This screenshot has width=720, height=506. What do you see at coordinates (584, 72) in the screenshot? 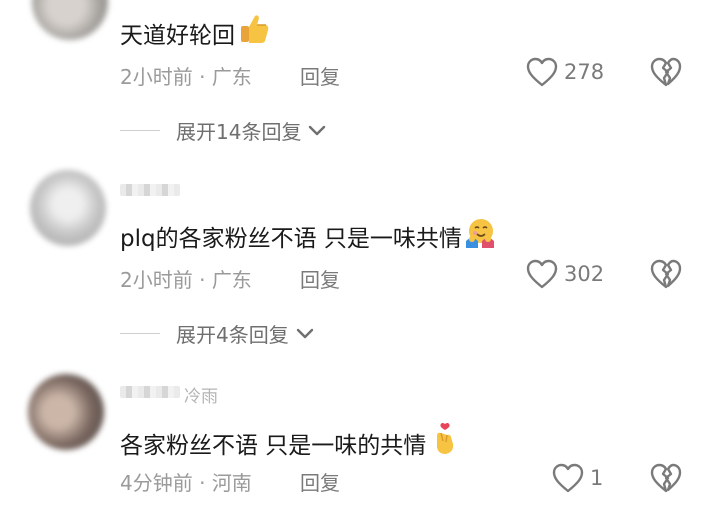
I see `like-count: 278` at bounding box center [584, 72].